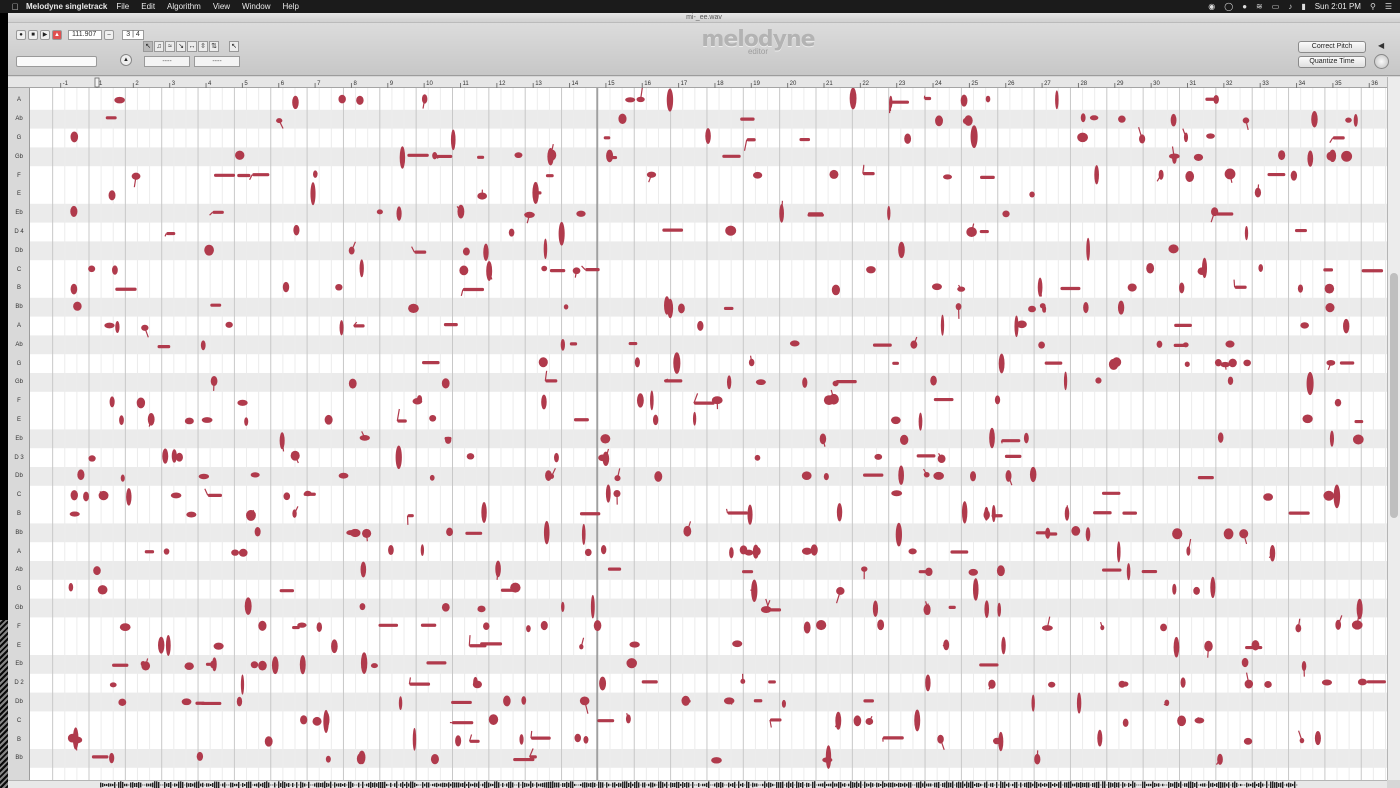 This screenshot has height=788, width=1400. What do you see at coordinates (1381, 61) in the screenshot?
I see `volume-knob` at bounding box center [1381, 61].